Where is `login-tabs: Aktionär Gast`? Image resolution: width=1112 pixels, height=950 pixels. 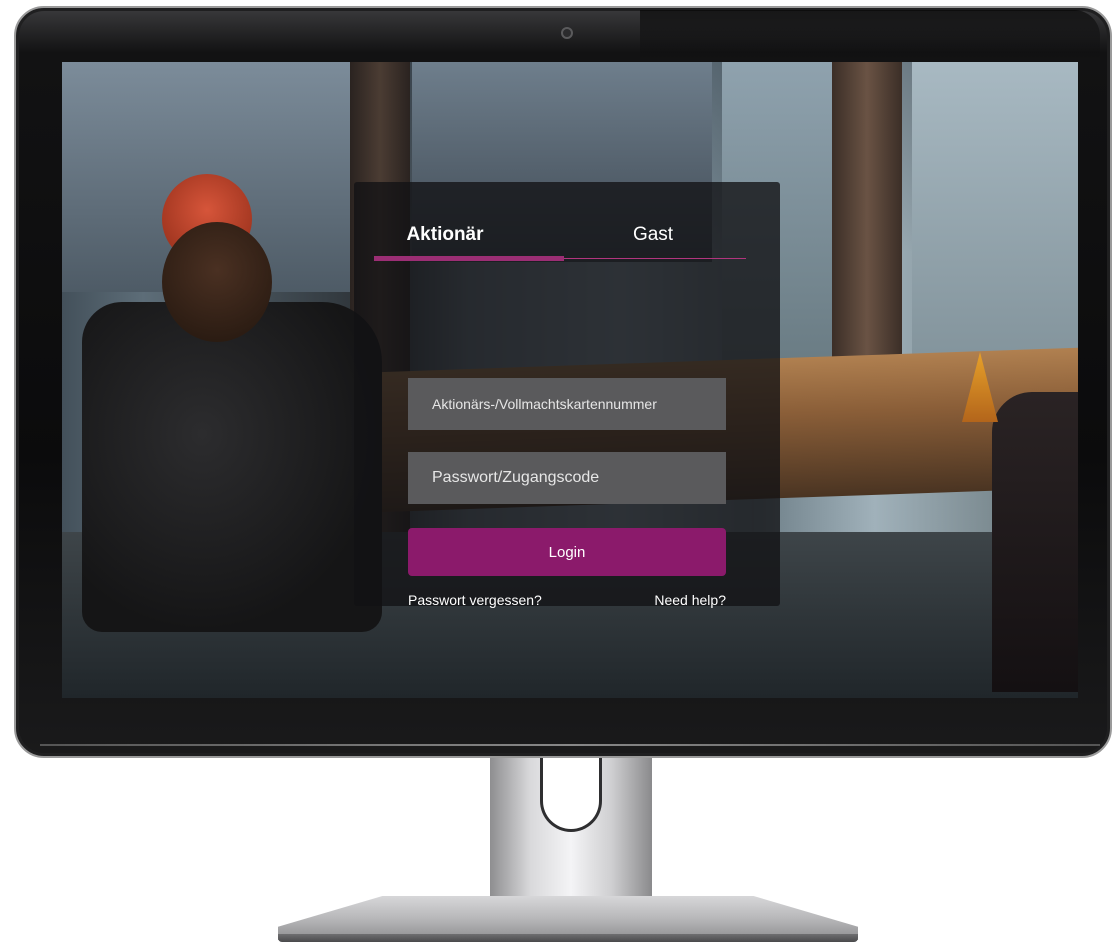
login-tabs: Aktionär Gast is located at coordinates (560, 238).